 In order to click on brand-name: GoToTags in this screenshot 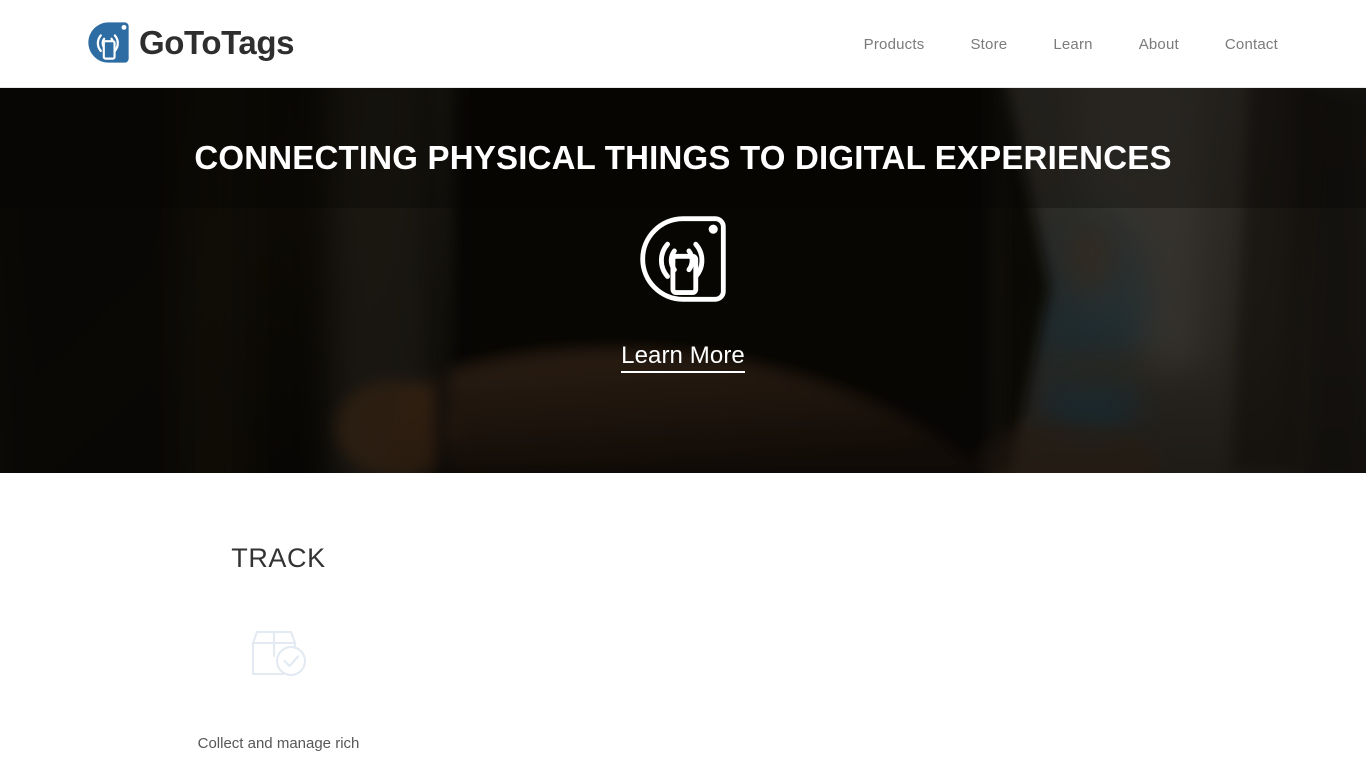, I will do `click(217, 42)`.